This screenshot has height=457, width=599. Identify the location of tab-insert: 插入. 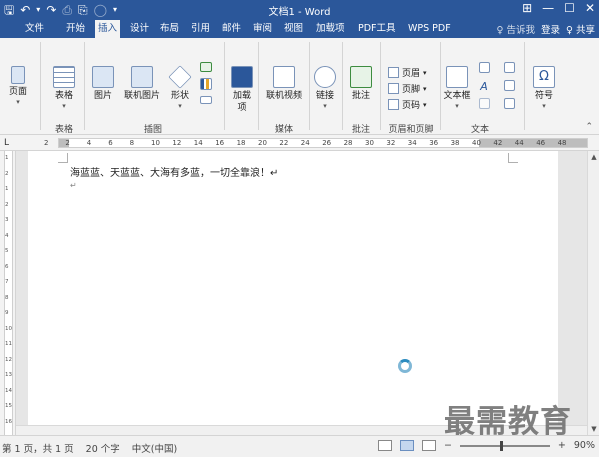
(108, 29).